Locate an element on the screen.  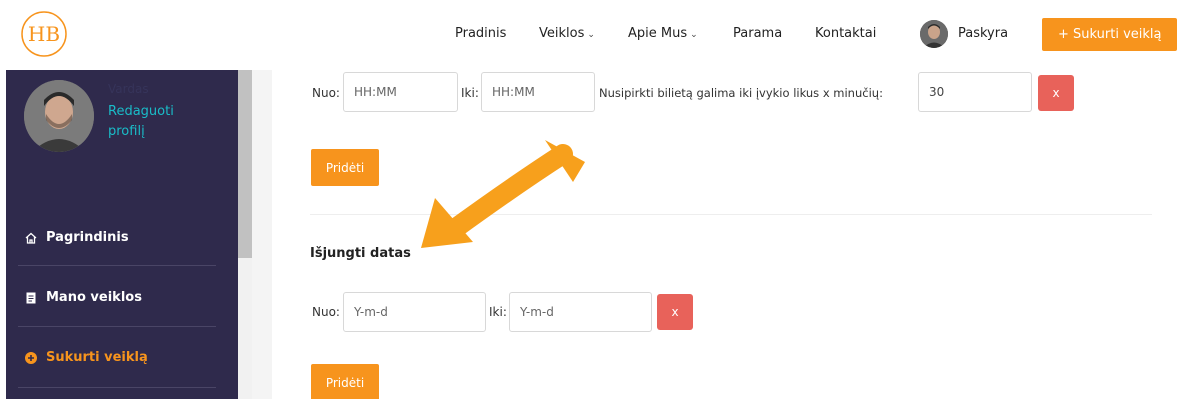
remove-date-button: x is located at coordinates (675, 312).